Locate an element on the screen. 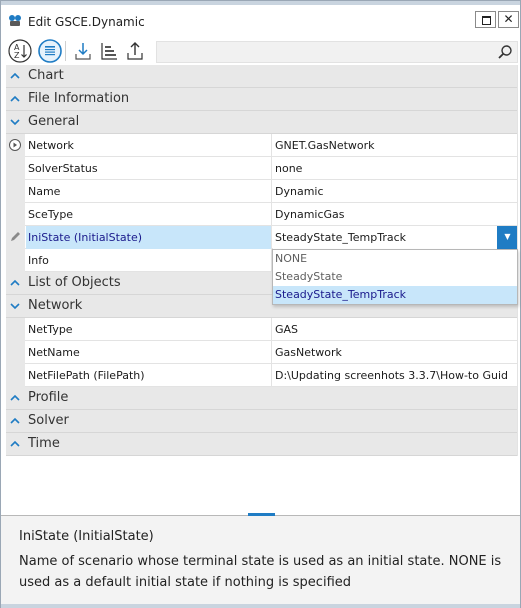 Image resolution: width=521 pixels, height=608 pixels. app-icon is located at coordinates (15, 20).